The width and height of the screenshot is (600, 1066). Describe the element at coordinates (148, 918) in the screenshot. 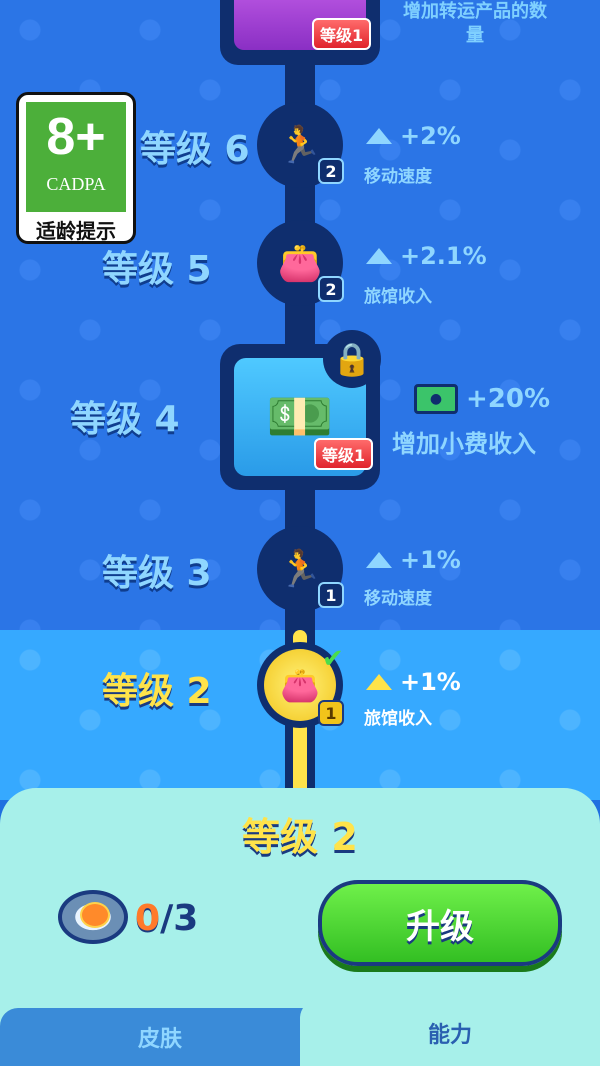

I see `progress-current: 0` at that location.